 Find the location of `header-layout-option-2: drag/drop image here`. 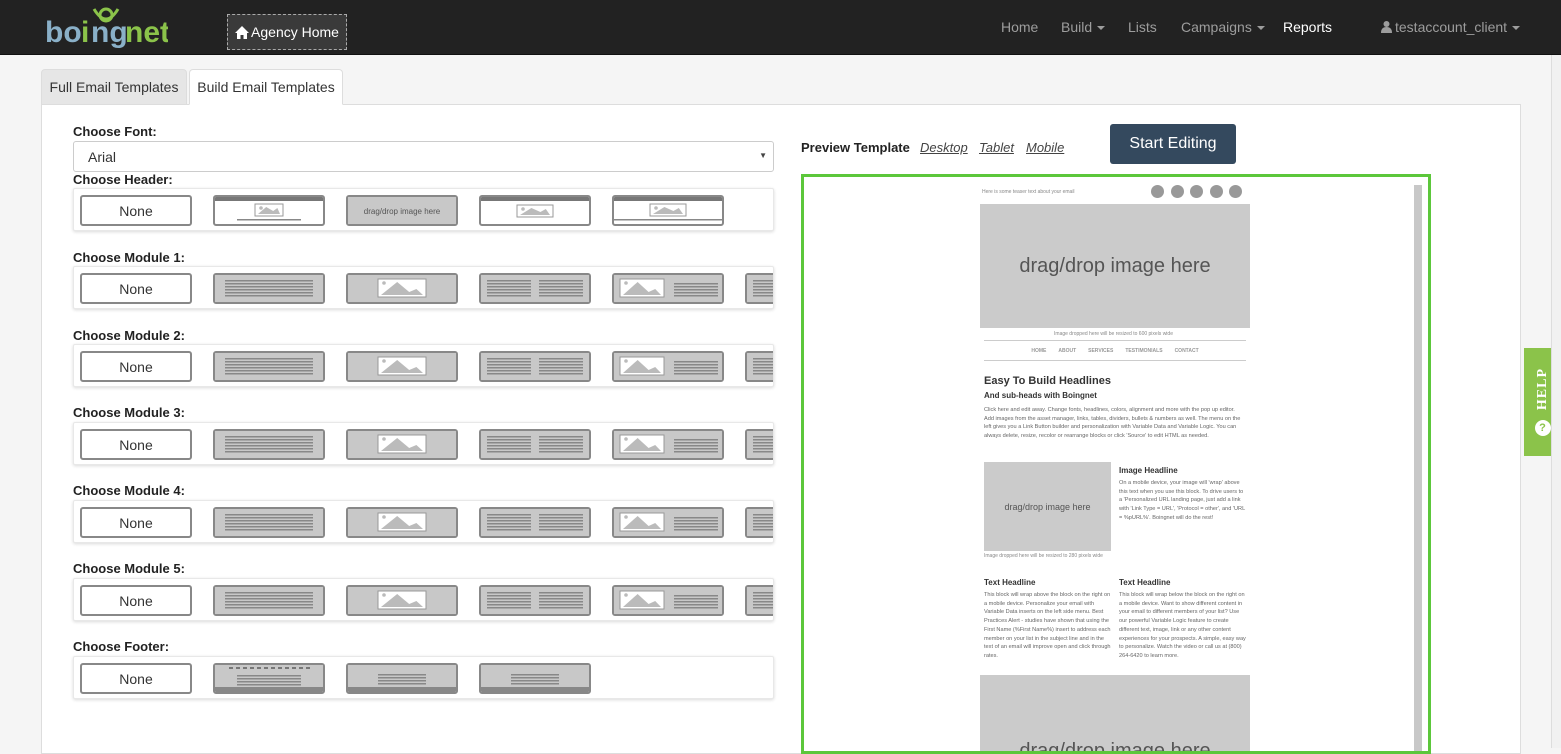

header-layout-option-2: drag/drop image here is located at coordinates (402, 210).